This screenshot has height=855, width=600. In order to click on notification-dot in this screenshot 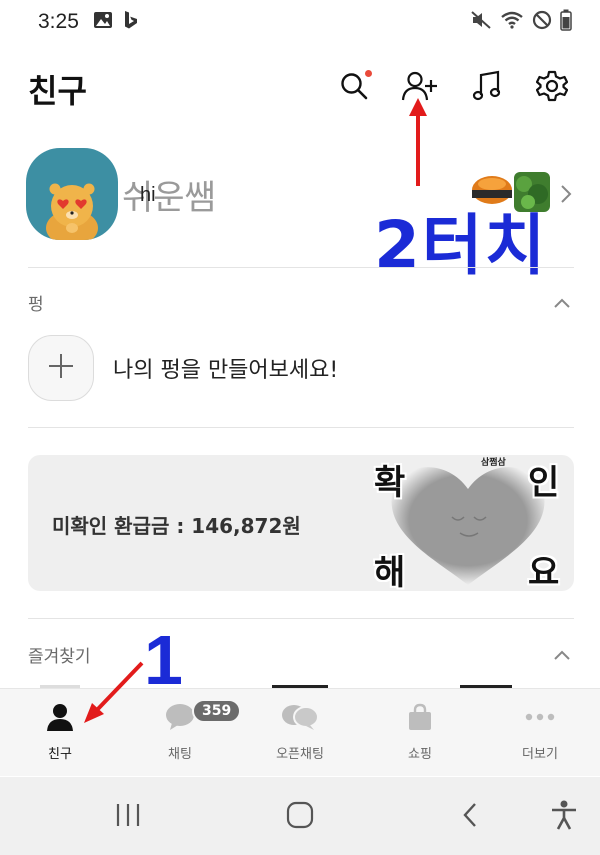, I will do `click(368, 73)`.